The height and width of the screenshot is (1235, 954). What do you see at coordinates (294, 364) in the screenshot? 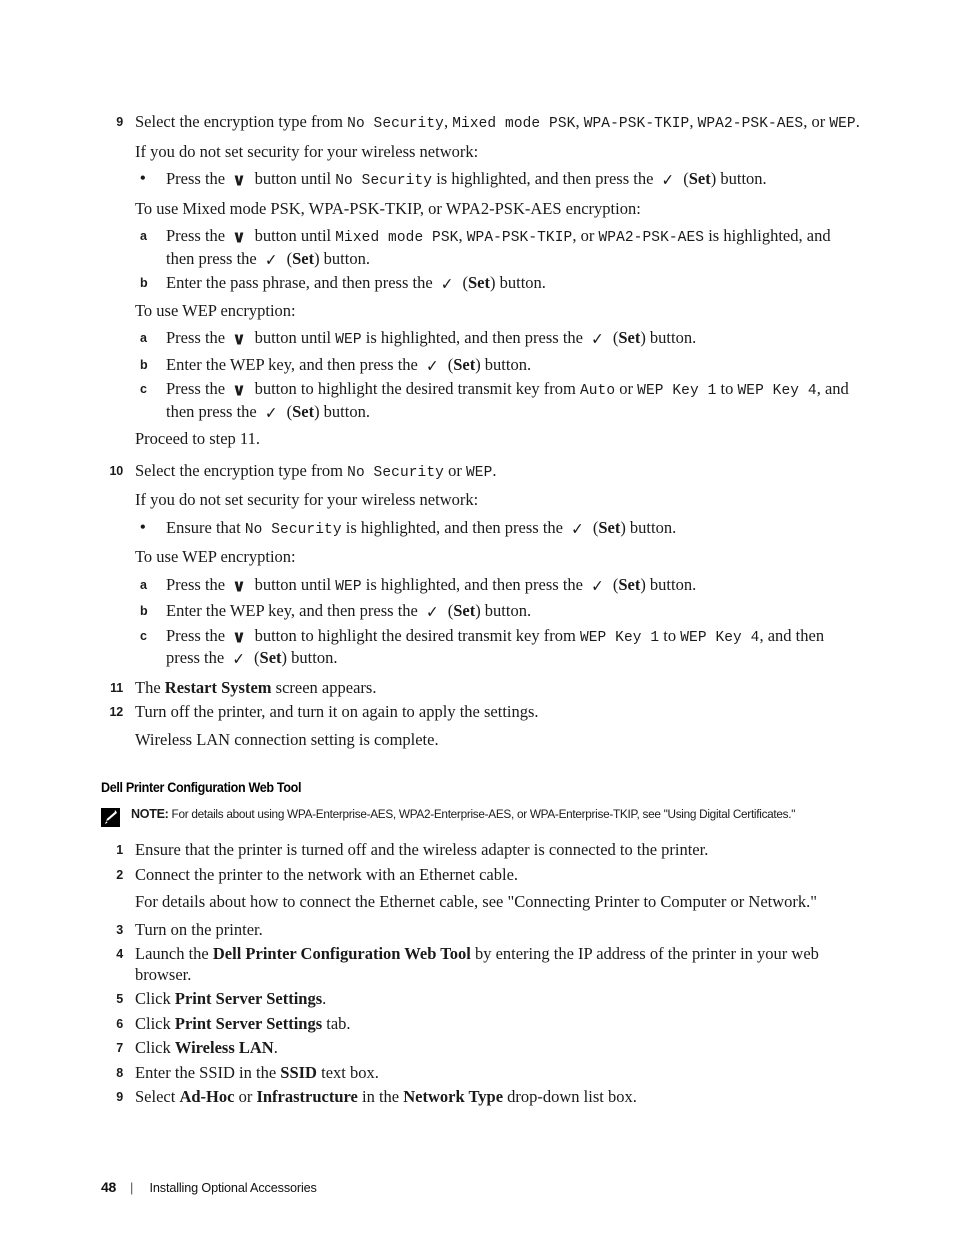
I see `text-run: Enter the WEP key, and then press the` at bounding box center [294, 364].